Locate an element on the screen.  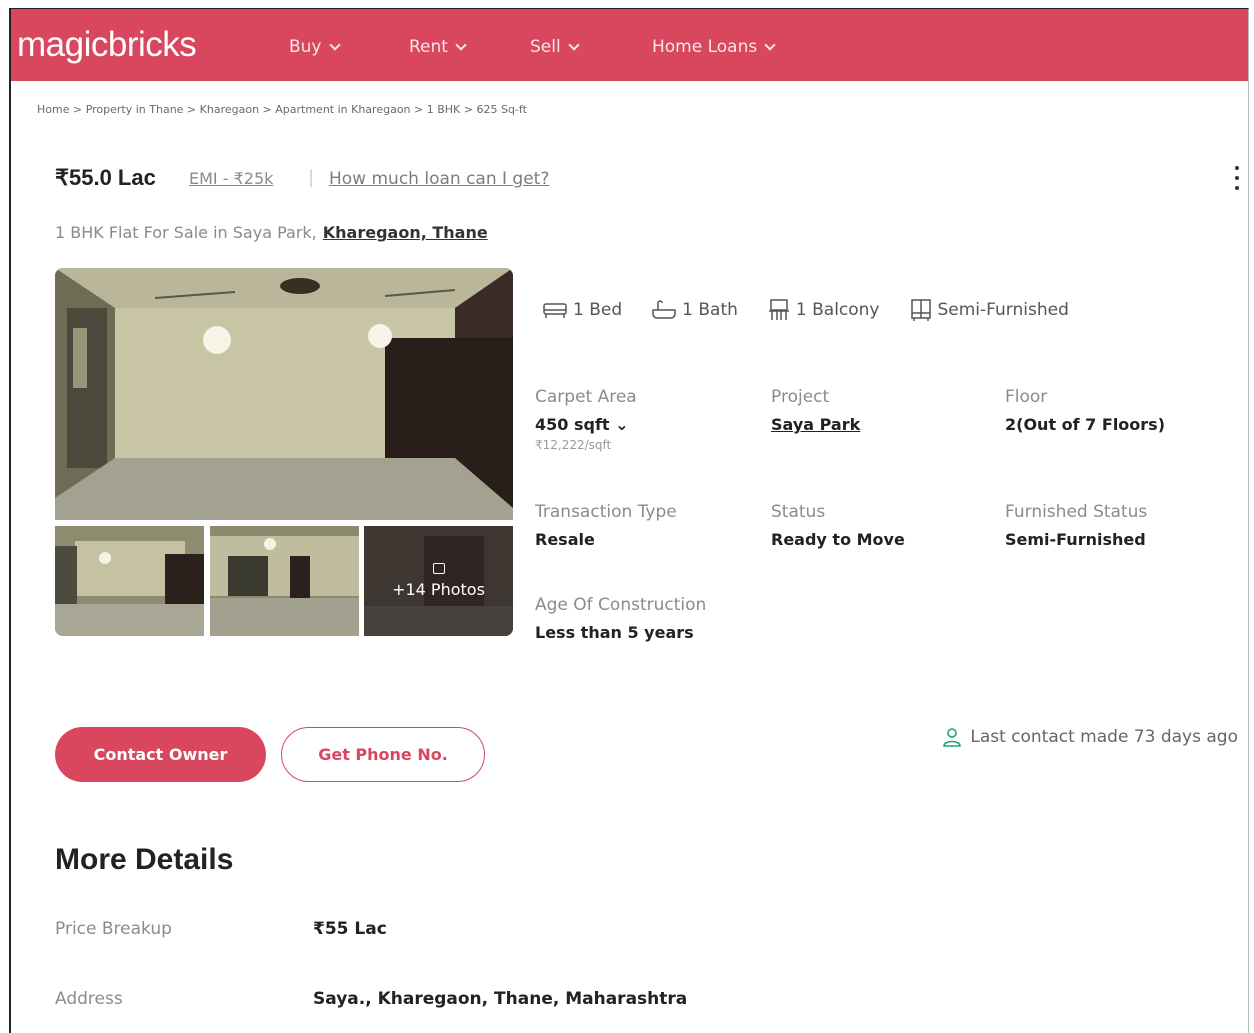
transaction-type-label: Transaction Type is located at coordinates (606, 512).